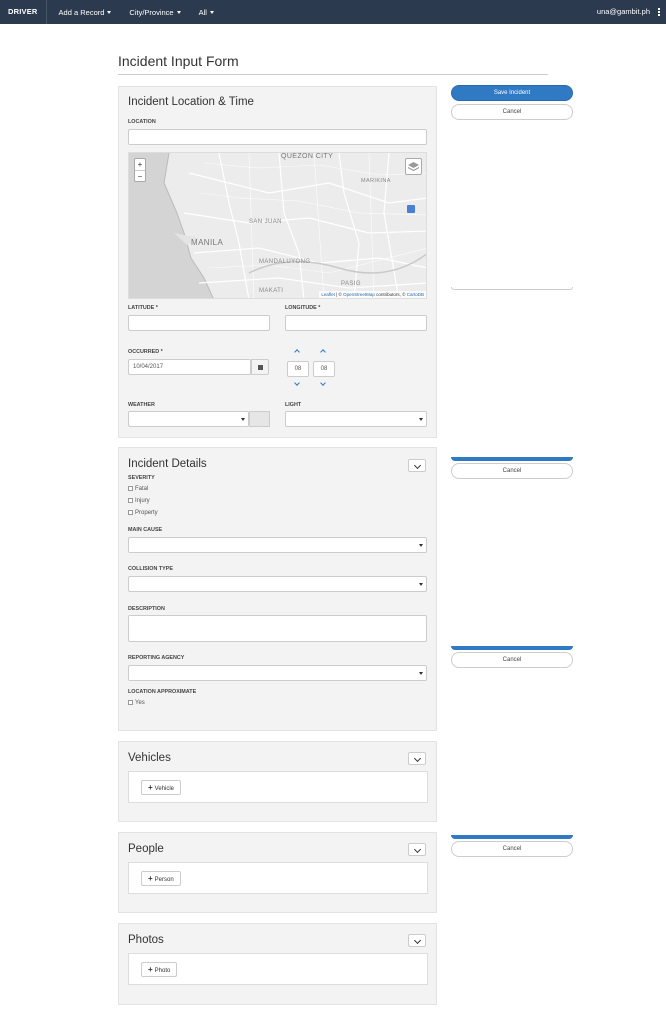 The image size is (666, 1024). I want to click on longitude-label: LONGITUDE *, so click(303, 308).